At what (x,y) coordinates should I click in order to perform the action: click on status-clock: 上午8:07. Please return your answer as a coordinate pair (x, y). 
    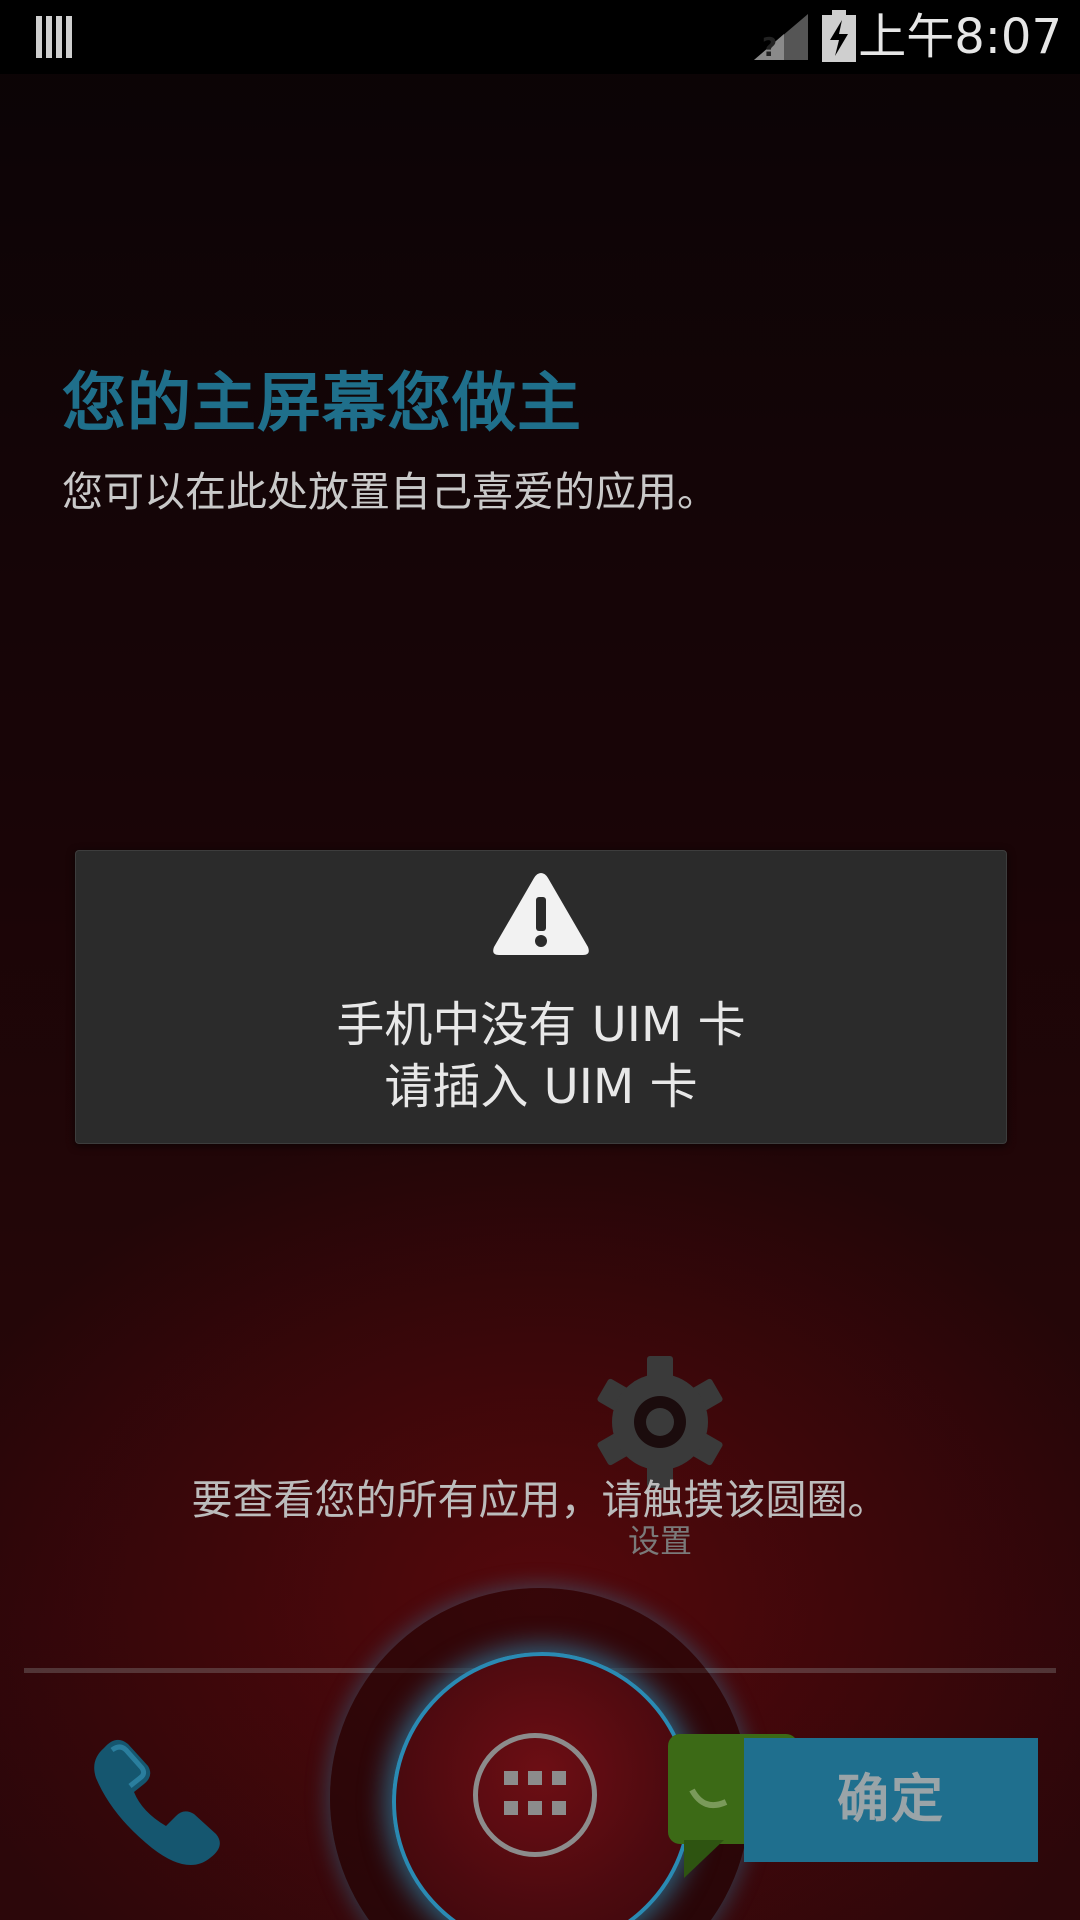
    Looking at the image, I should click on (960, 37).